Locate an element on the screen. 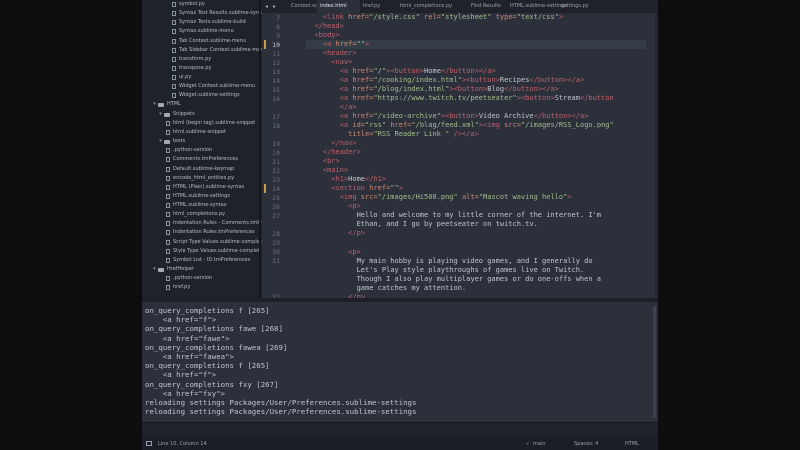  code-token: "/blag/feed.xml" is located at coordinates (445, 125).